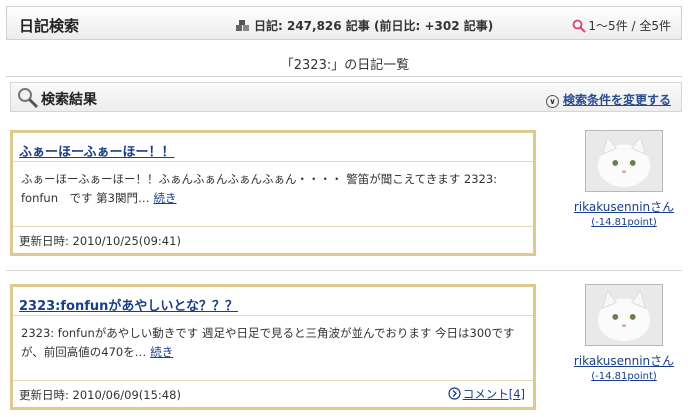 The image size is (690, 417). Describe the element at coordinates (629, 26) in the screenshot. I see `result-range-text: 1〜5件 / 全5件` at that location.